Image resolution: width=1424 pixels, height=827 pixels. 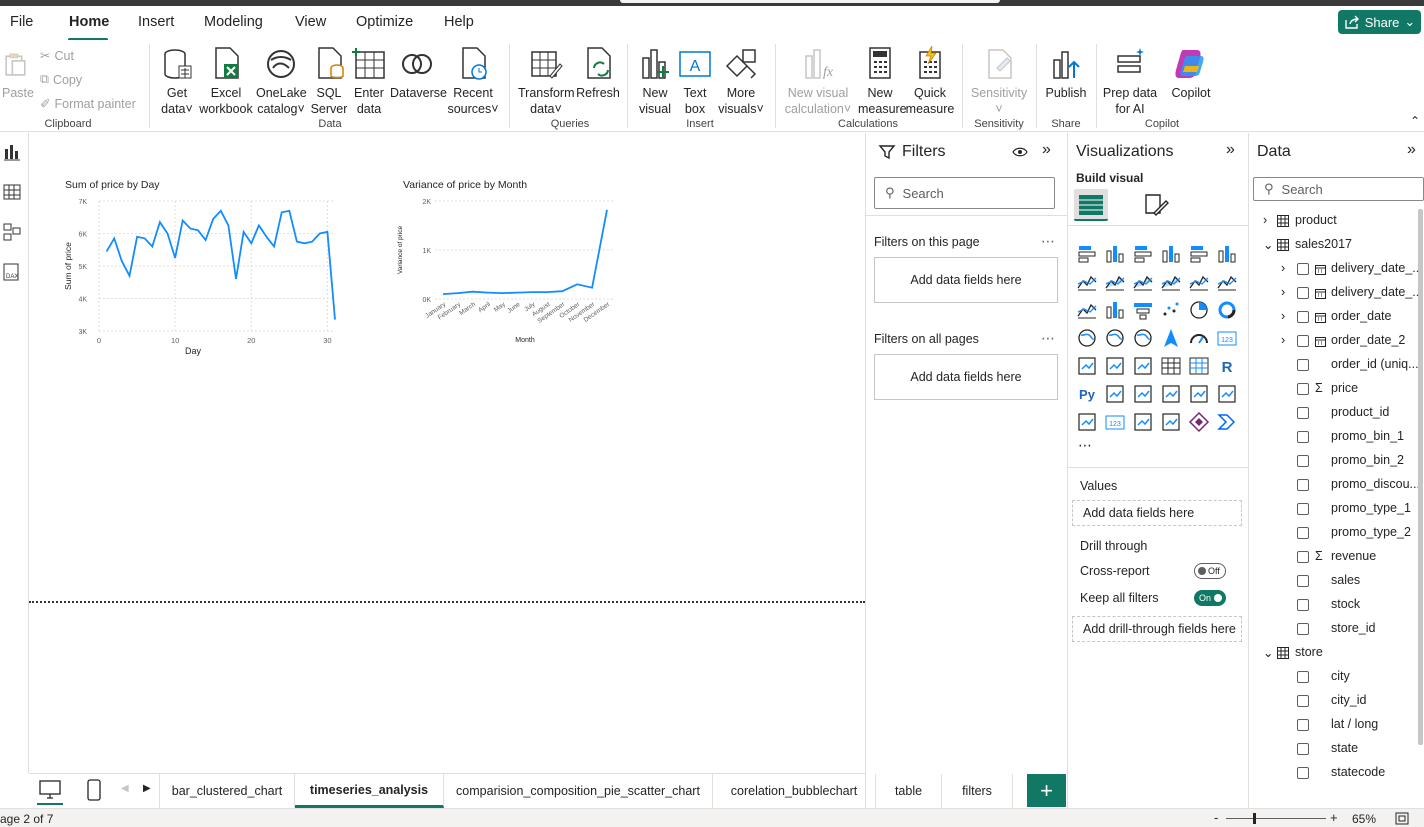 What do you see at coordinates (1171, 422) in the screenshot?
I see `reference-layer-icon` at bounding box center [1171, 422].